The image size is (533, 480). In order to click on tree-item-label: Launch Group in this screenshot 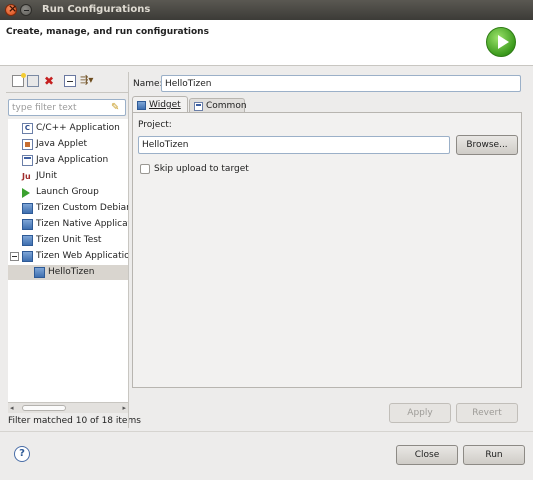, I will do `click(67, 192)`.